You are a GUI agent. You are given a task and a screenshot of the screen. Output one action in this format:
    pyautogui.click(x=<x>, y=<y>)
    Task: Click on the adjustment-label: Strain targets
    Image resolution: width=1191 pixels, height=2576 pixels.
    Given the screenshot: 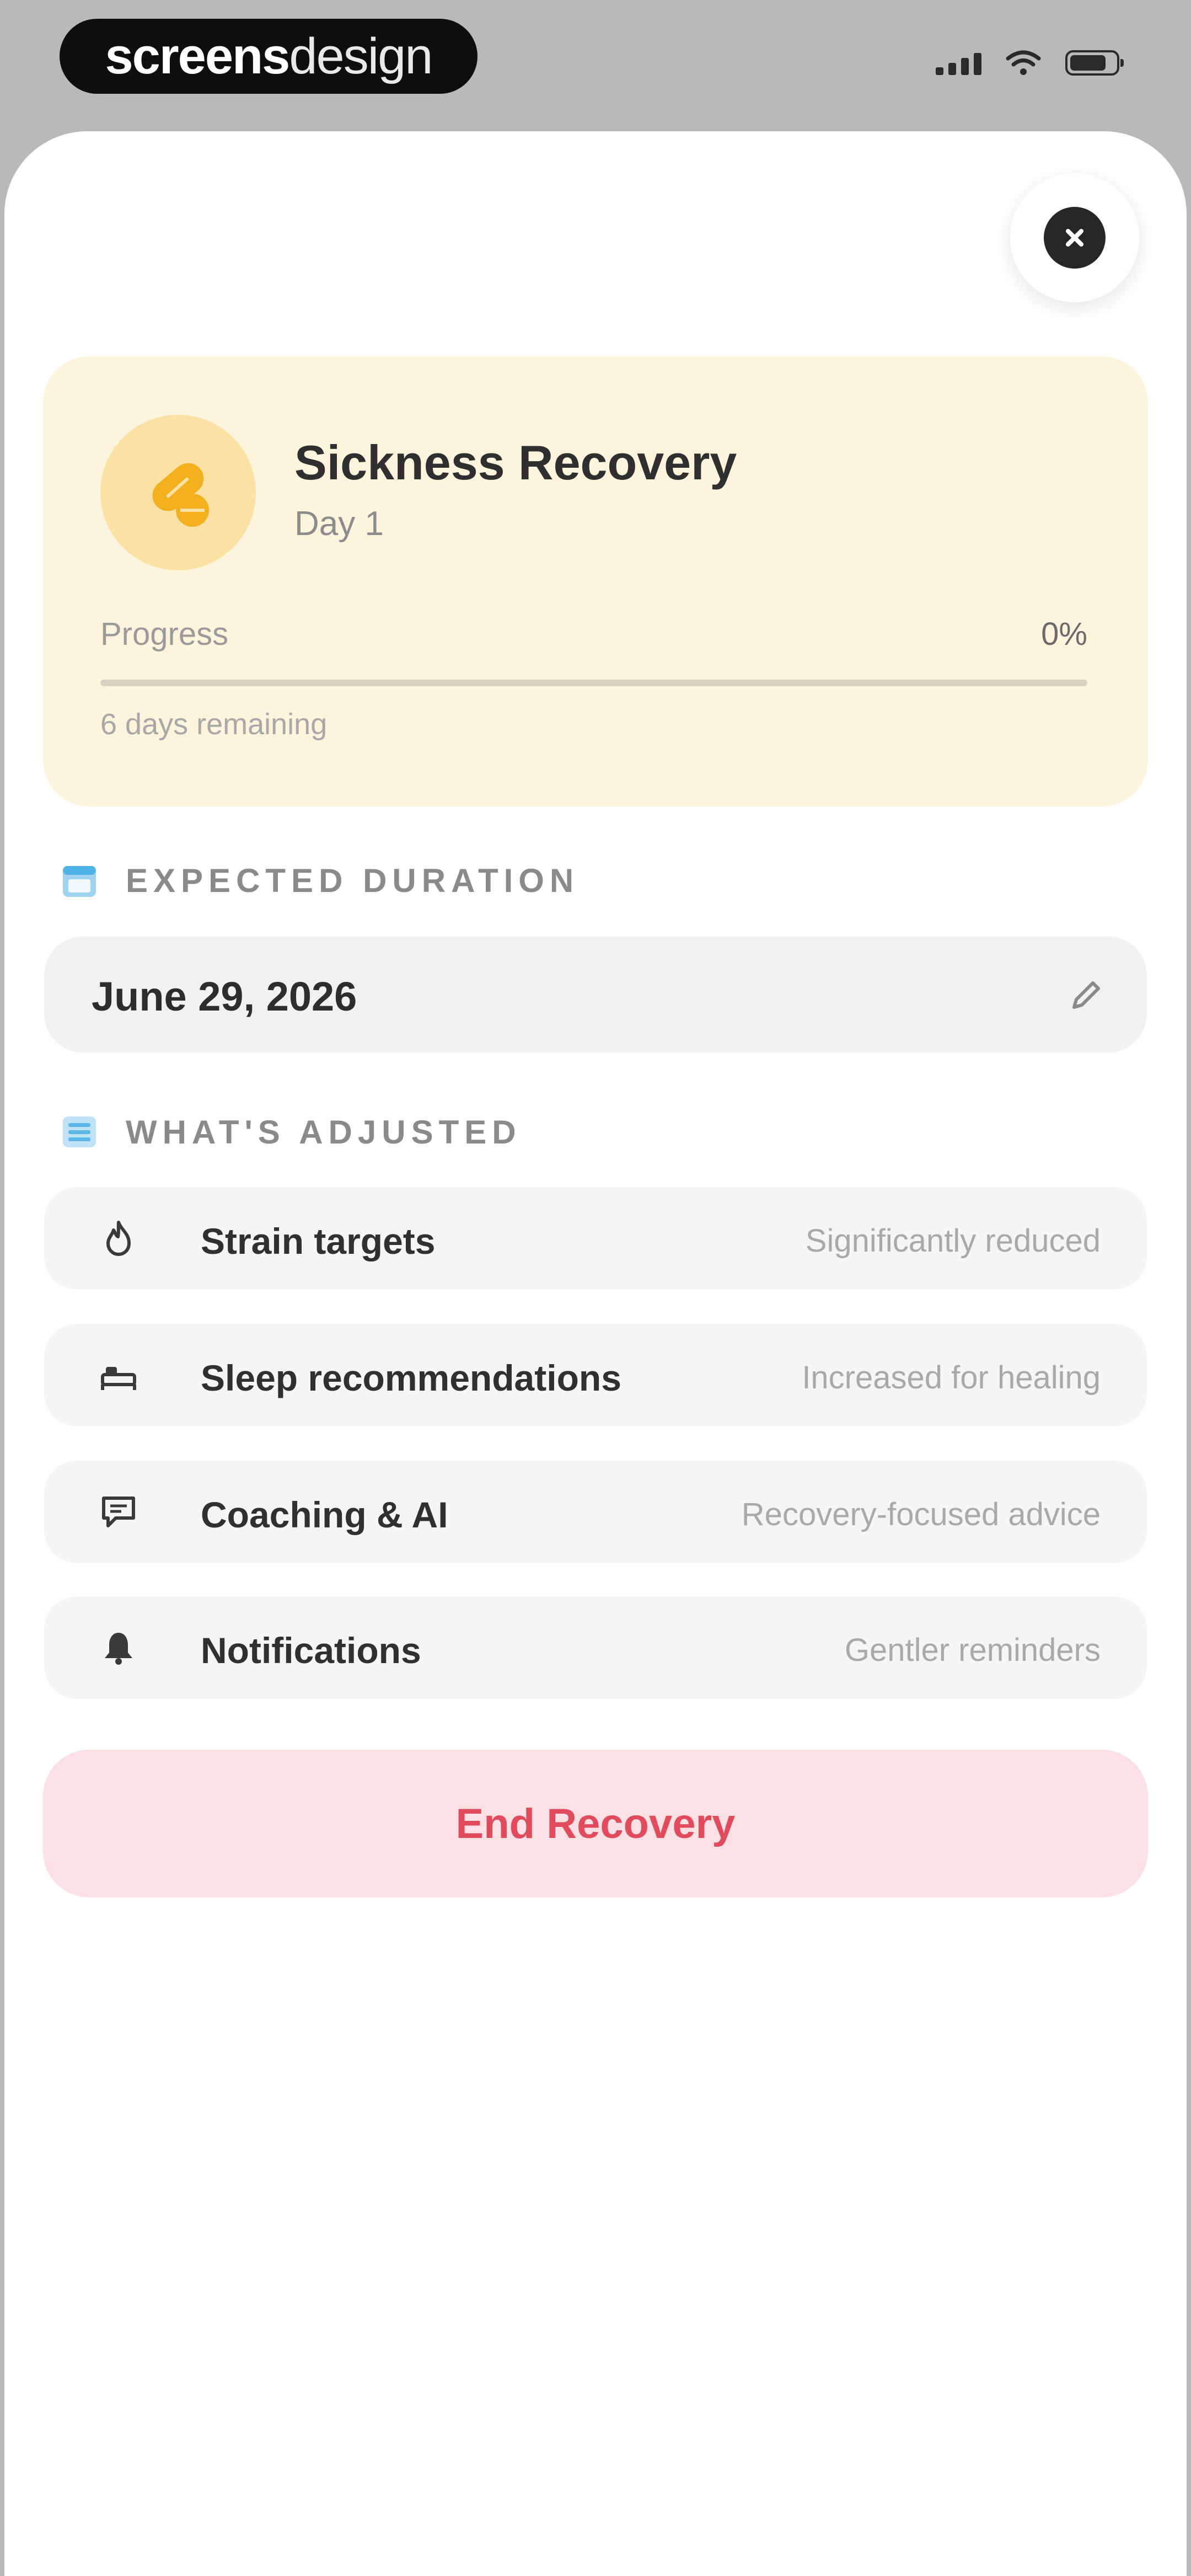 What is the action you would take?
    pyautogui.click(x=319, y=1241)
    